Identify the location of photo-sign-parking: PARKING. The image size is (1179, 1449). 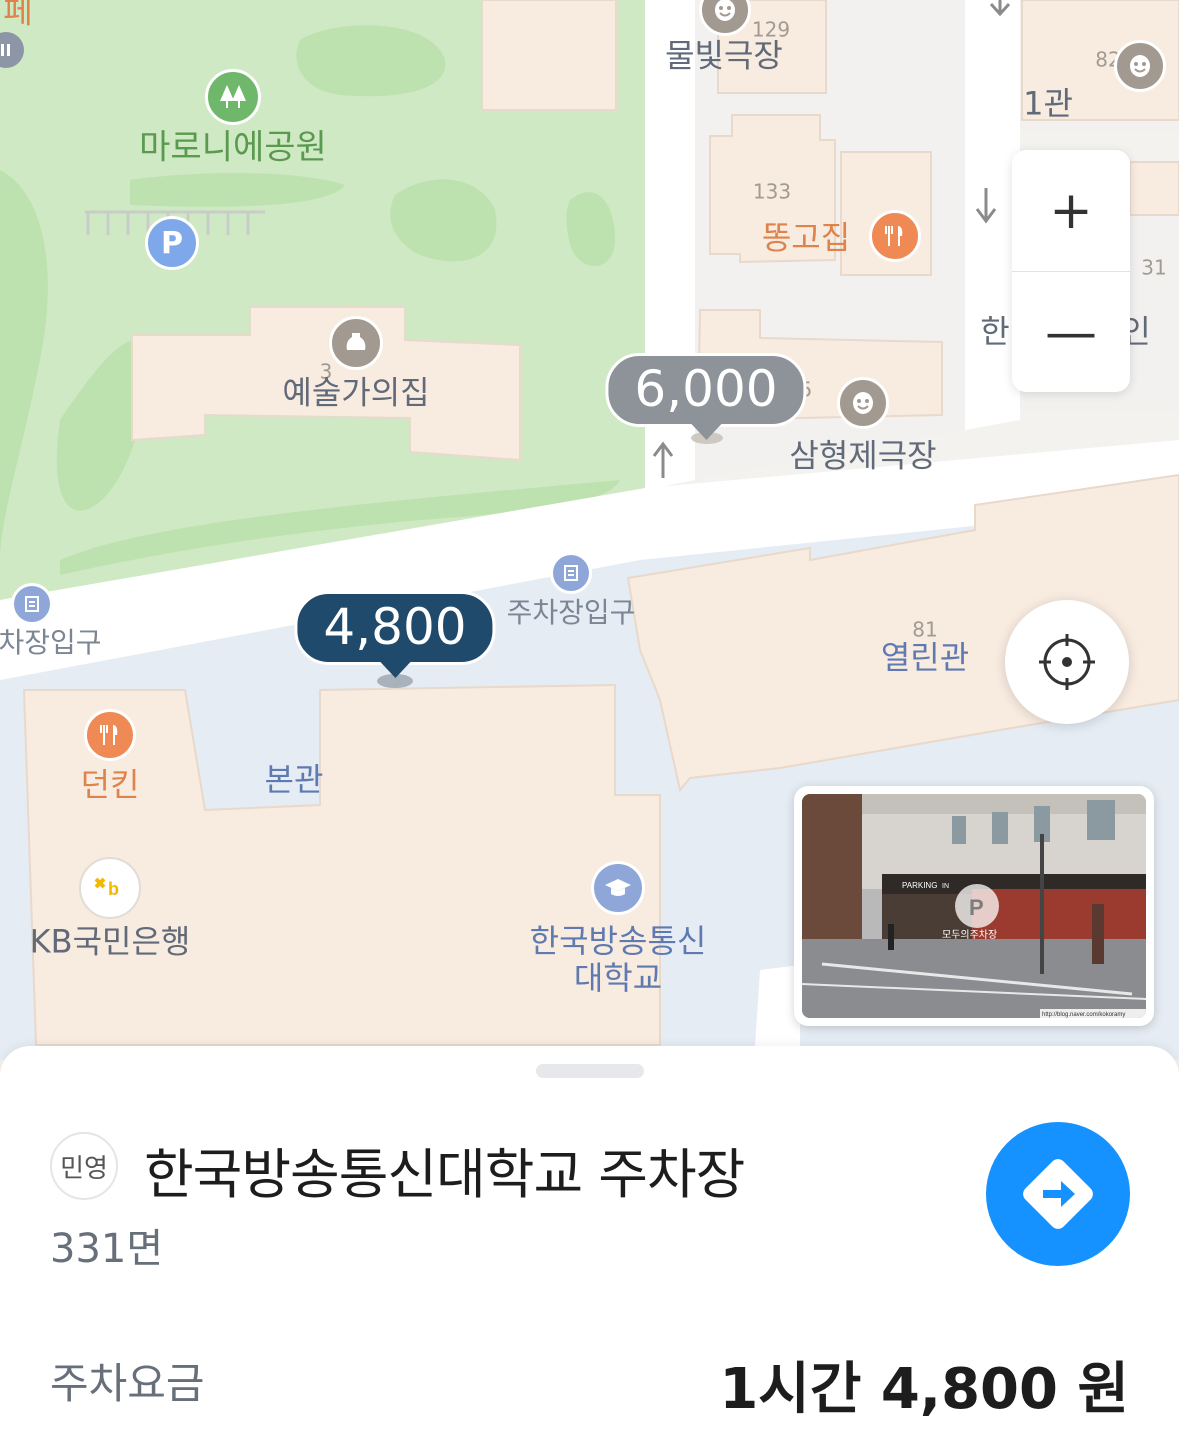
(919, 885).